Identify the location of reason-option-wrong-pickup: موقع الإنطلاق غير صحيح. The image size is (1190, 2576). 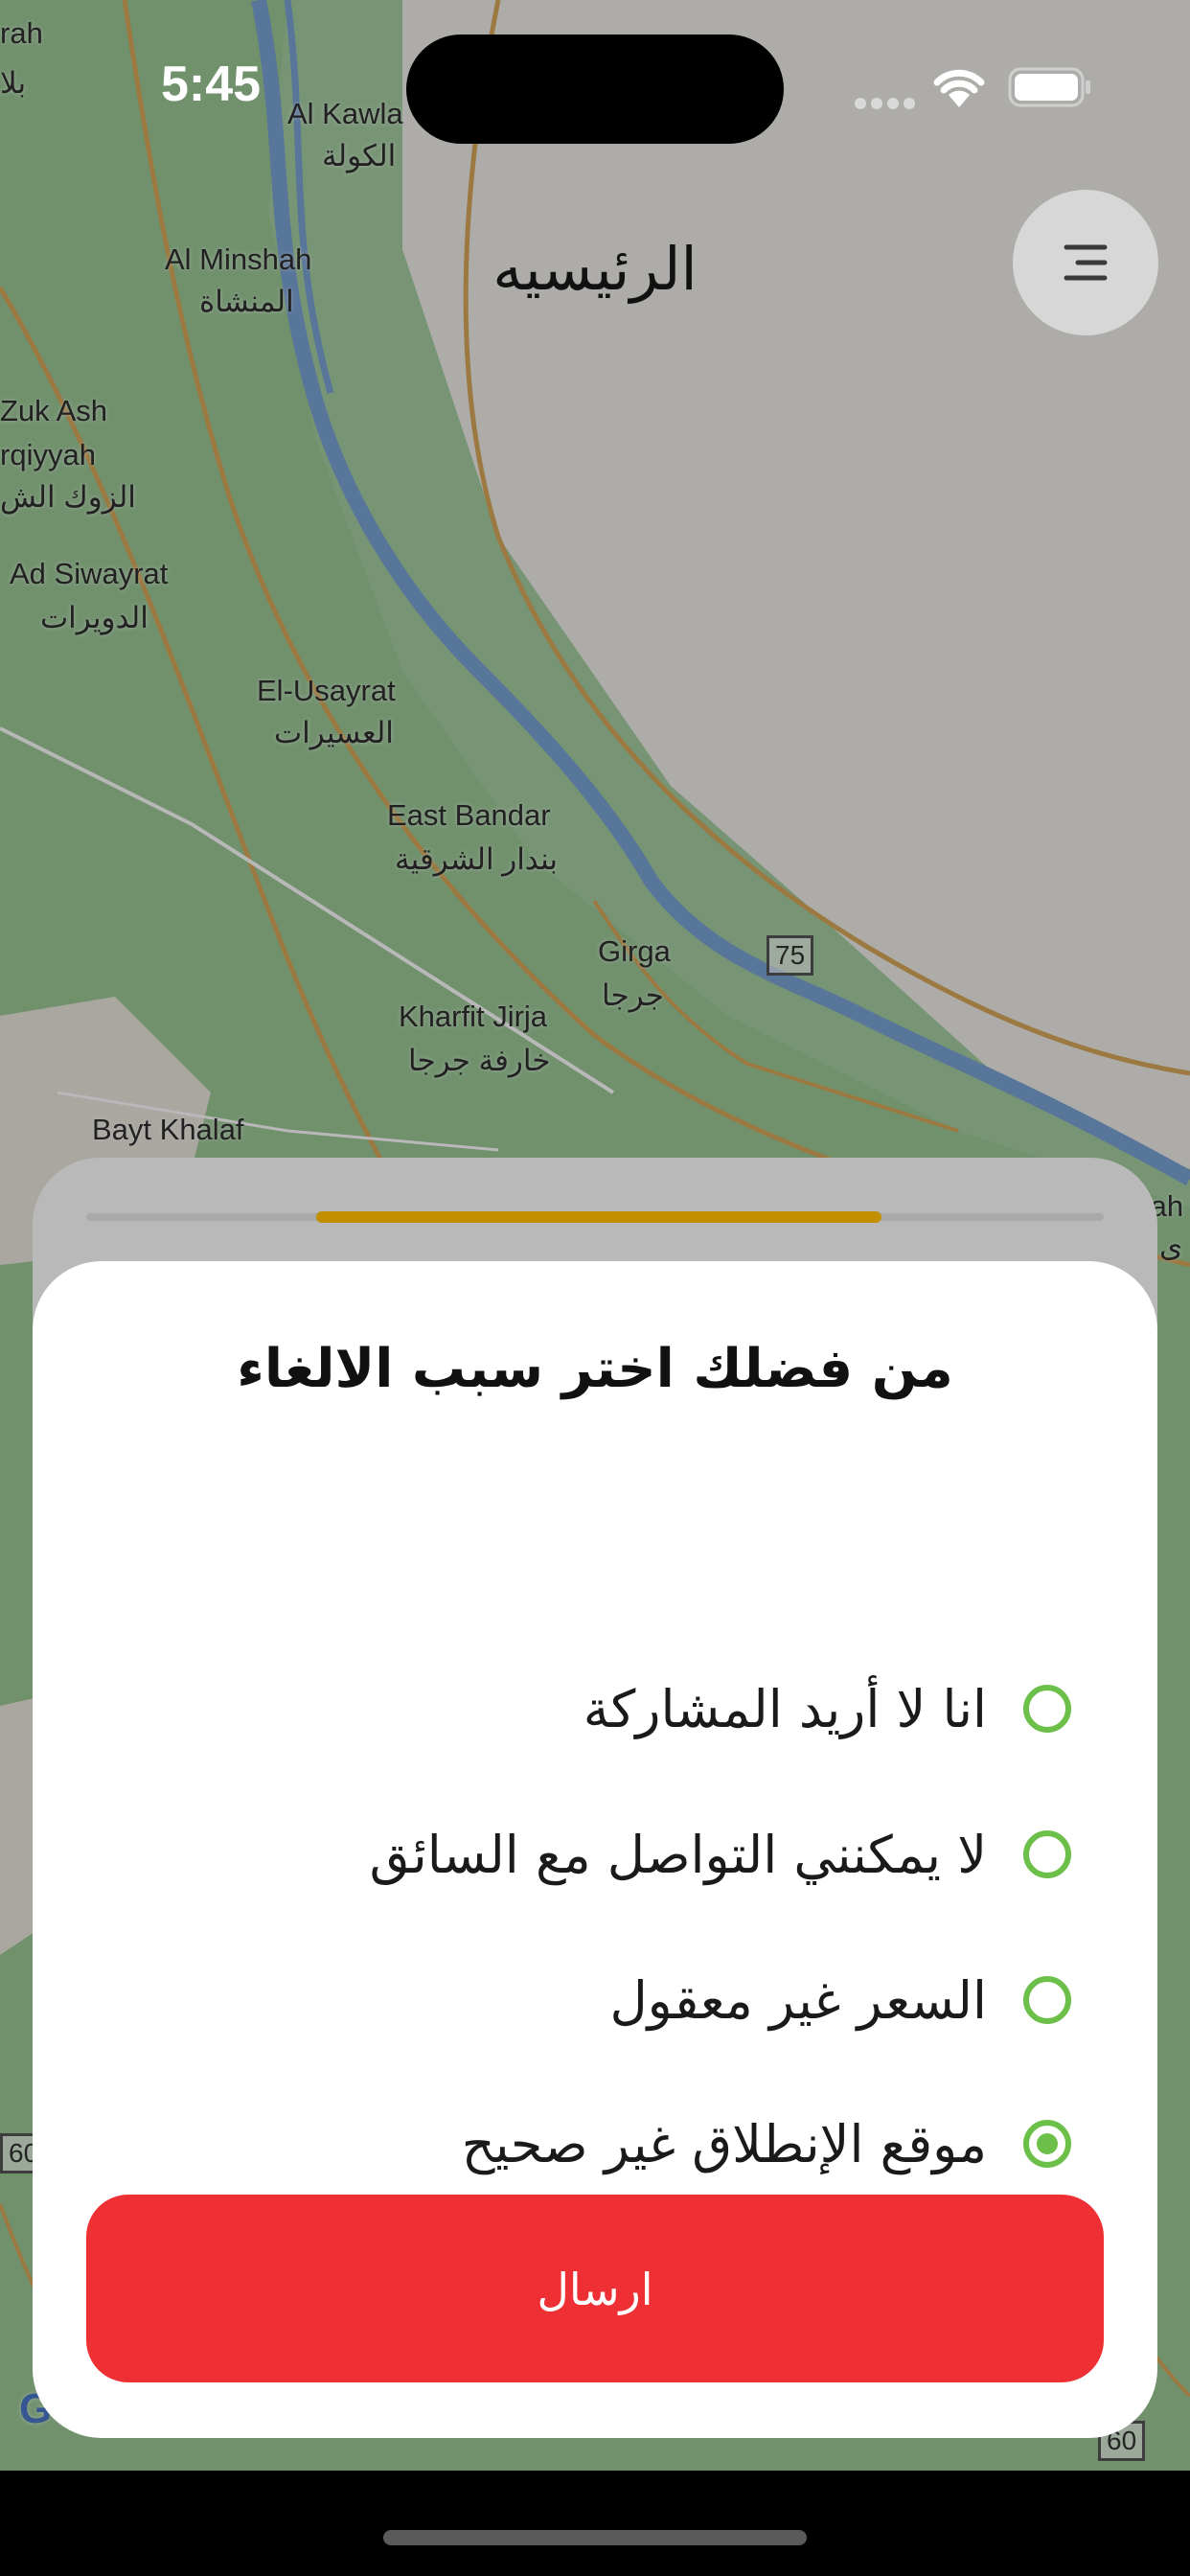
(592, 2143).